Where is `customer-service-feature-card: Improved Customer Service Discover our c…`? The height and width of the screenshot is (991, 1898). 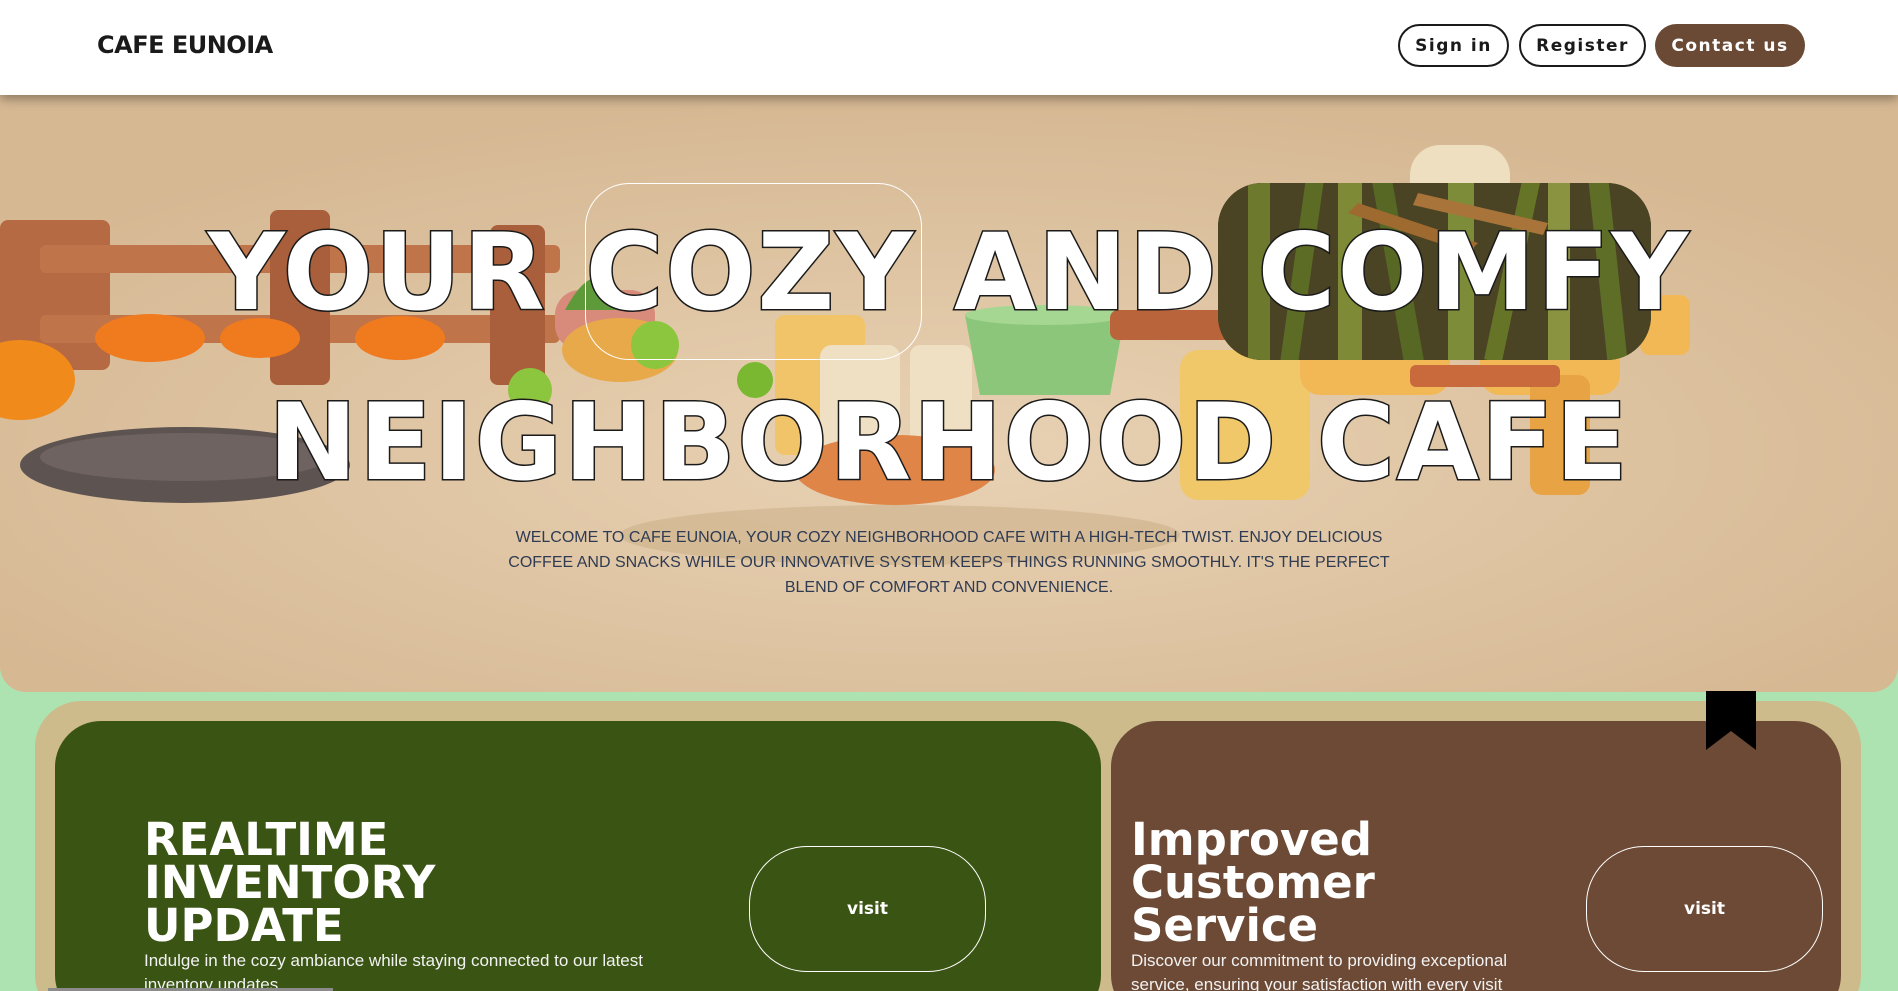 customer-service-feature-card: Improved Customer Service Discover our c… is located at coordinates (1476, 856).